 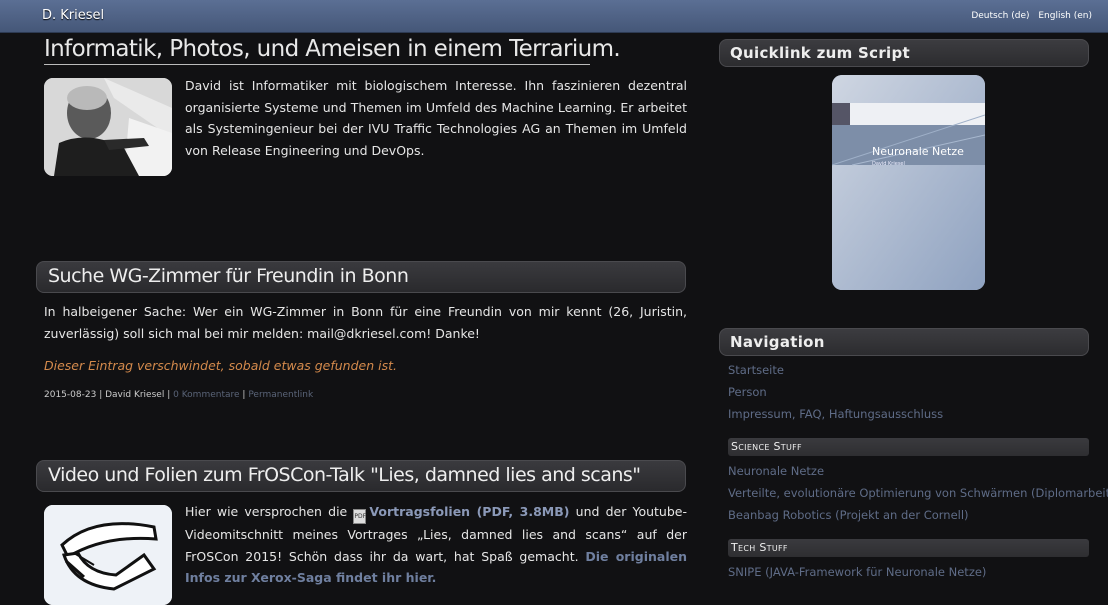 I want to click on pdf-icon: PDF, so click(x=360, y=516).